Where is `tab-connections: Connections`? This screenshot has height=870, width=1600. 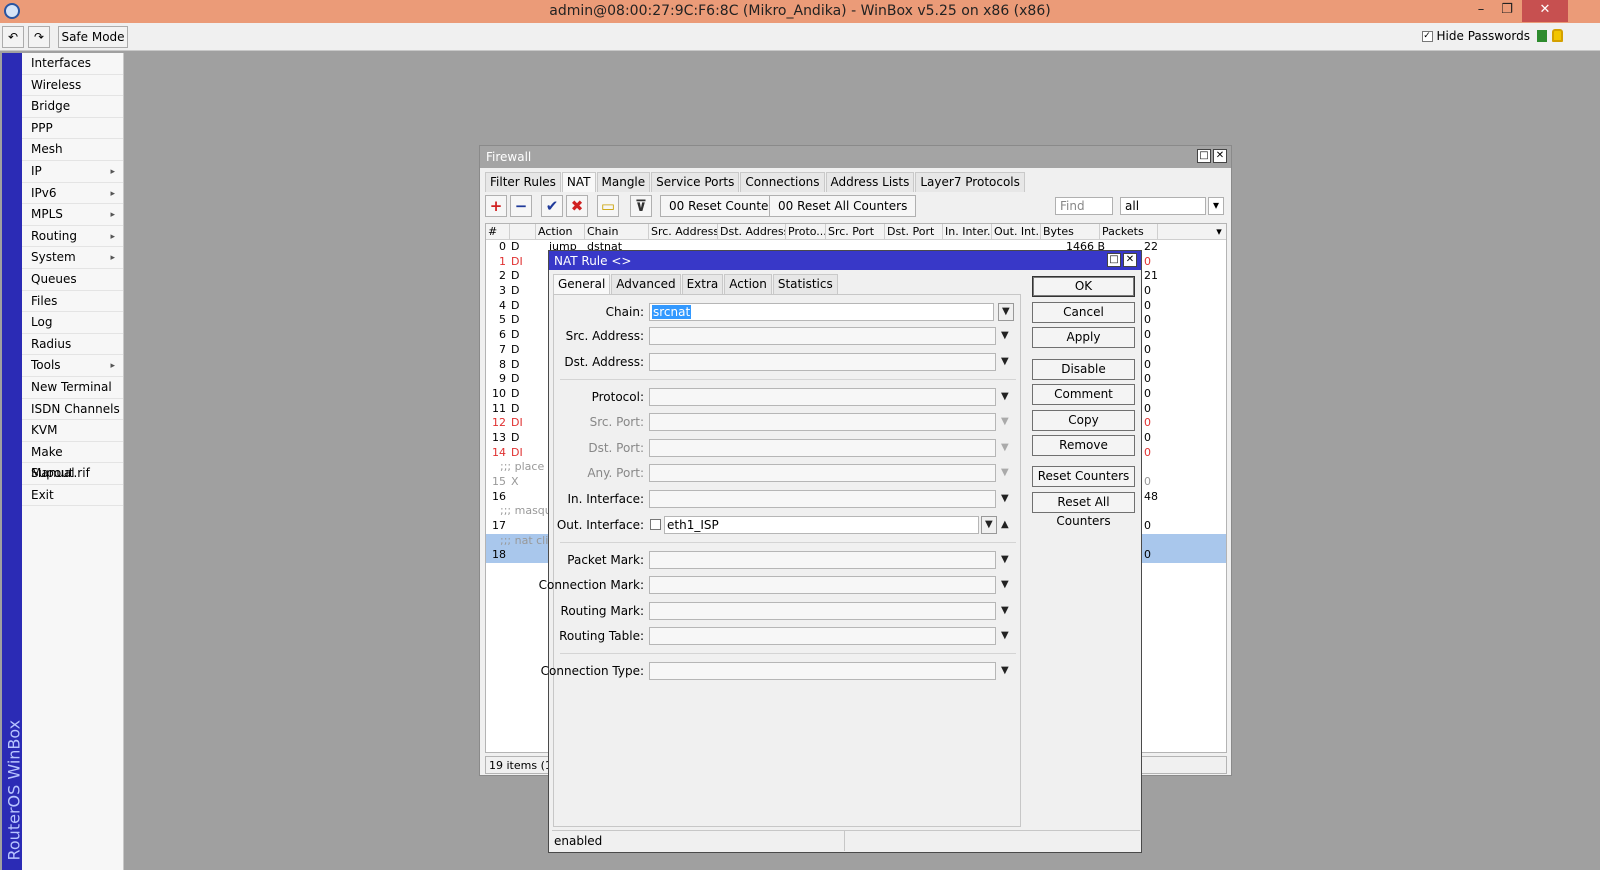
tab-connections: Connections is located at coordinates (782, 182).